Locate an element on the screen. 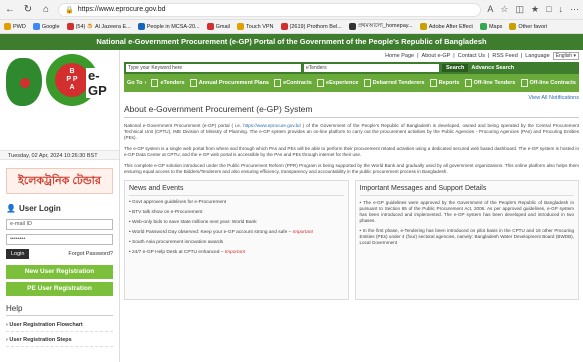  menu-debarred-tenderers: Debarred Tenderers is located at coordinates (394, 83).